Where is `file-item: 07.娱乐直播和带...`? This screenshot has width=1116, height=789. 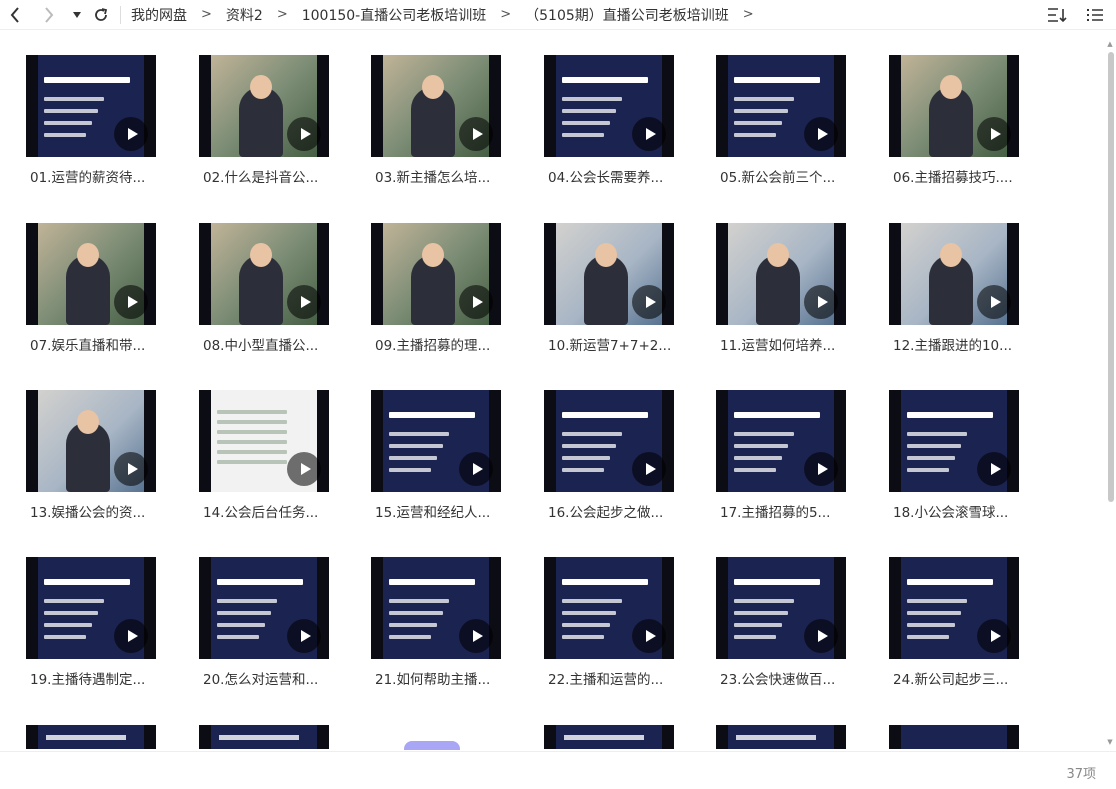
file-item: 07.娱乐直播和带... is located at coordinates (112, 288).